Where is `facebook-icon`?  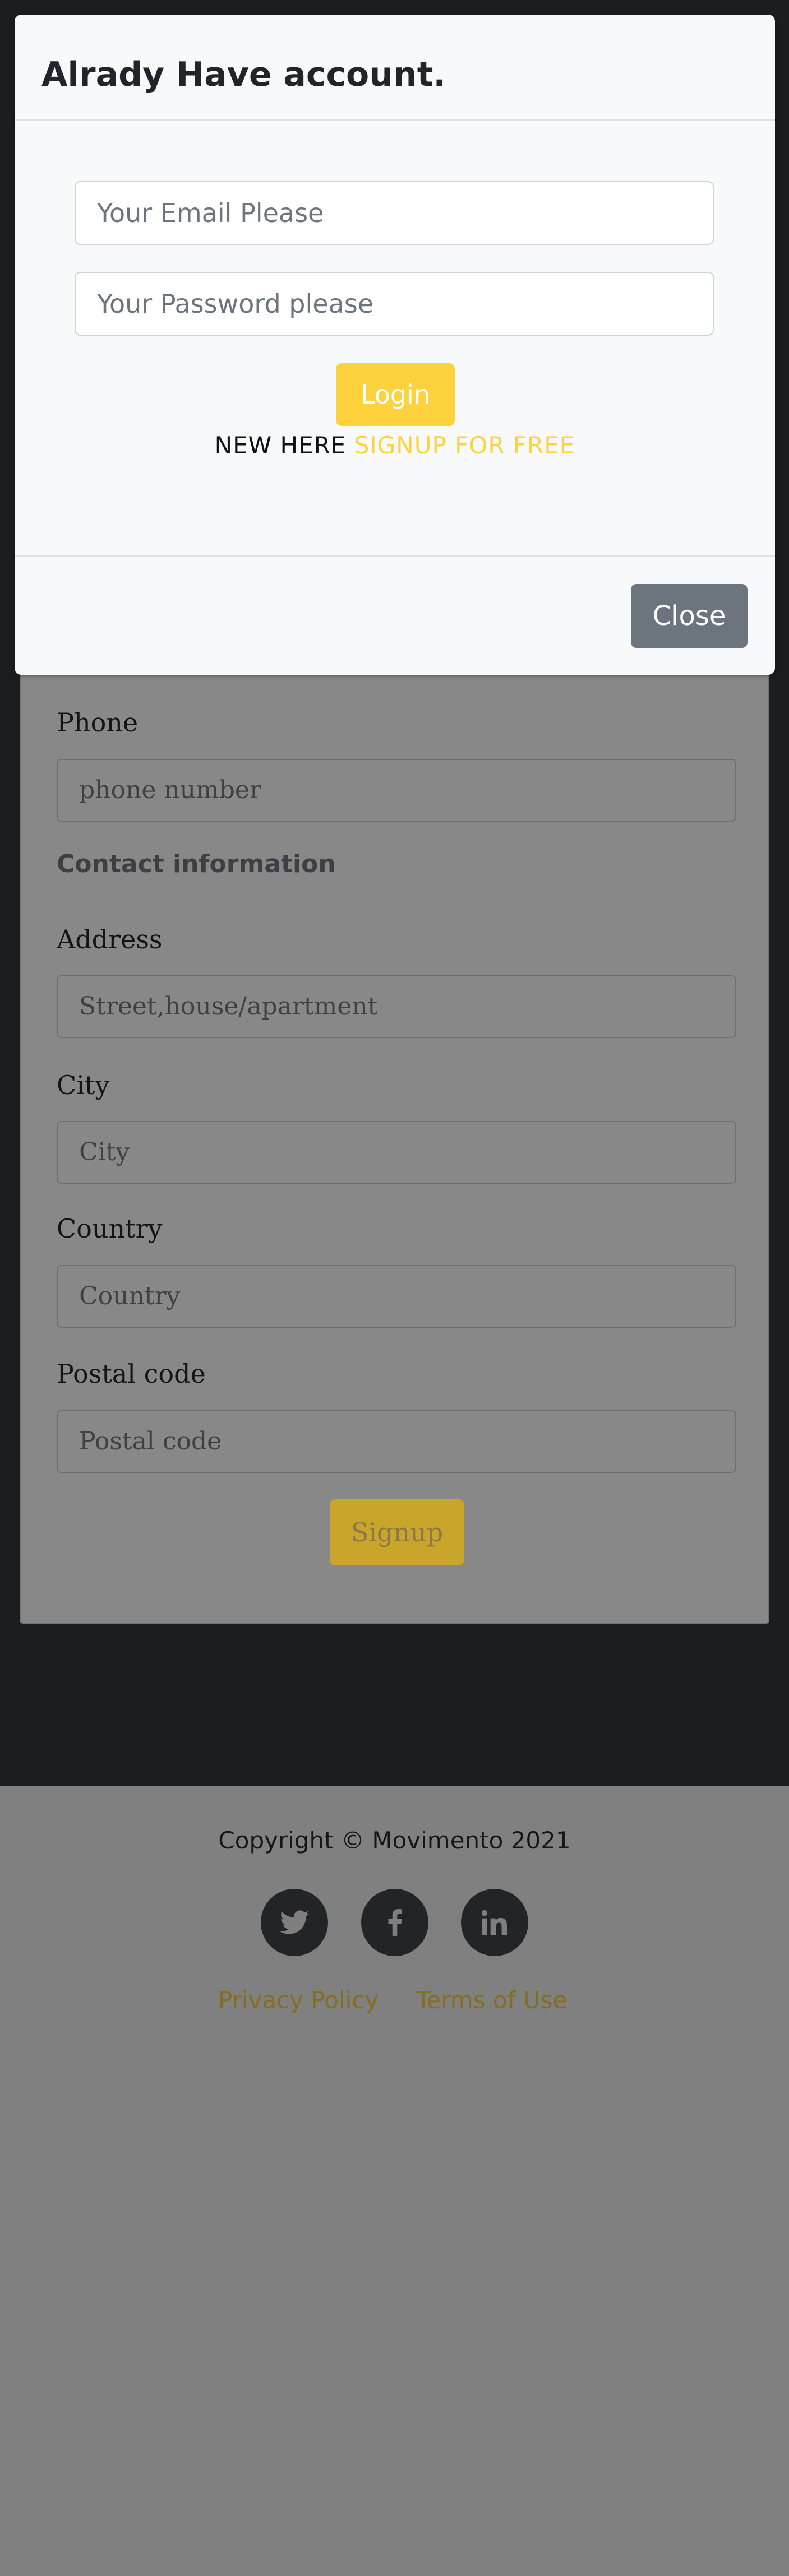
facebook-icon is located at coordinates (394, 1922).